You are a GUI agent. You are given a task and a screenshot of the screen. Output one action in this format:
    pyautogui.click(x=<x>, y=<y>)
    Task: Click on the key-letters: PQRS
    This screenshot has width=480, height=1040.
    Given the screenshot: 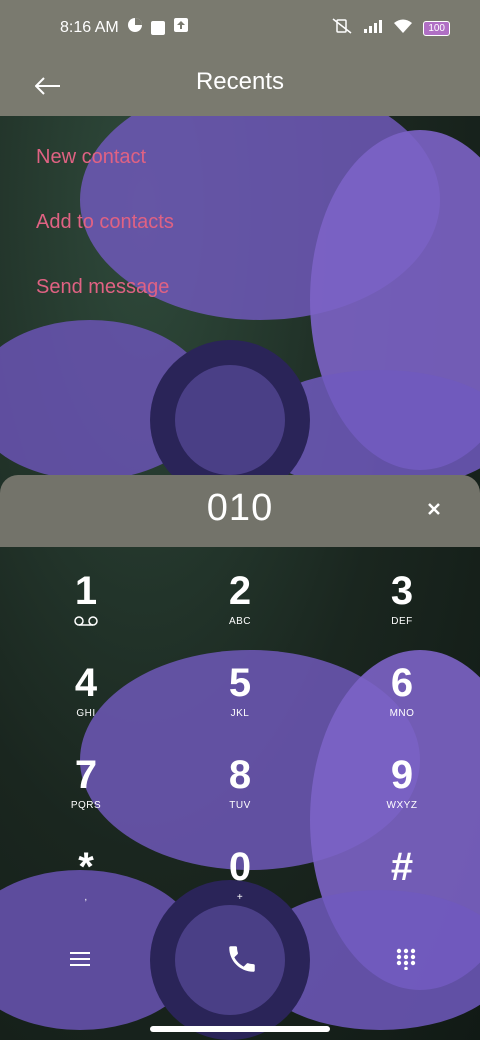 What is the action you would take?
    pyautogui.click(x=86, y=805)
    